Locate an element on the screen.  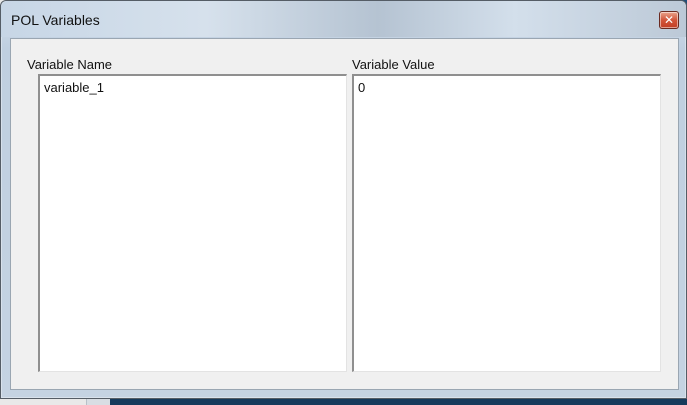
variable-value-label: Variable Value is located at coordinates (393, 64).